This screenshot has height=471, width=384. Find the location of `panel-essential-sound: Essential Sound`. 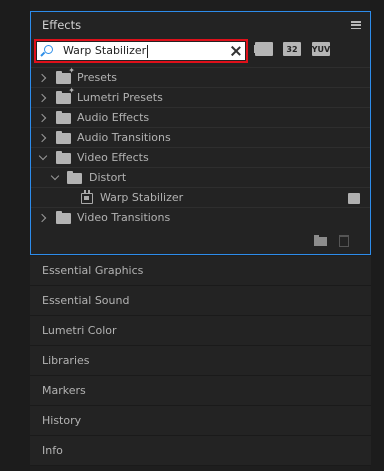

panel-essential-sound: Essential Sound is located at coordinates (200, 301).